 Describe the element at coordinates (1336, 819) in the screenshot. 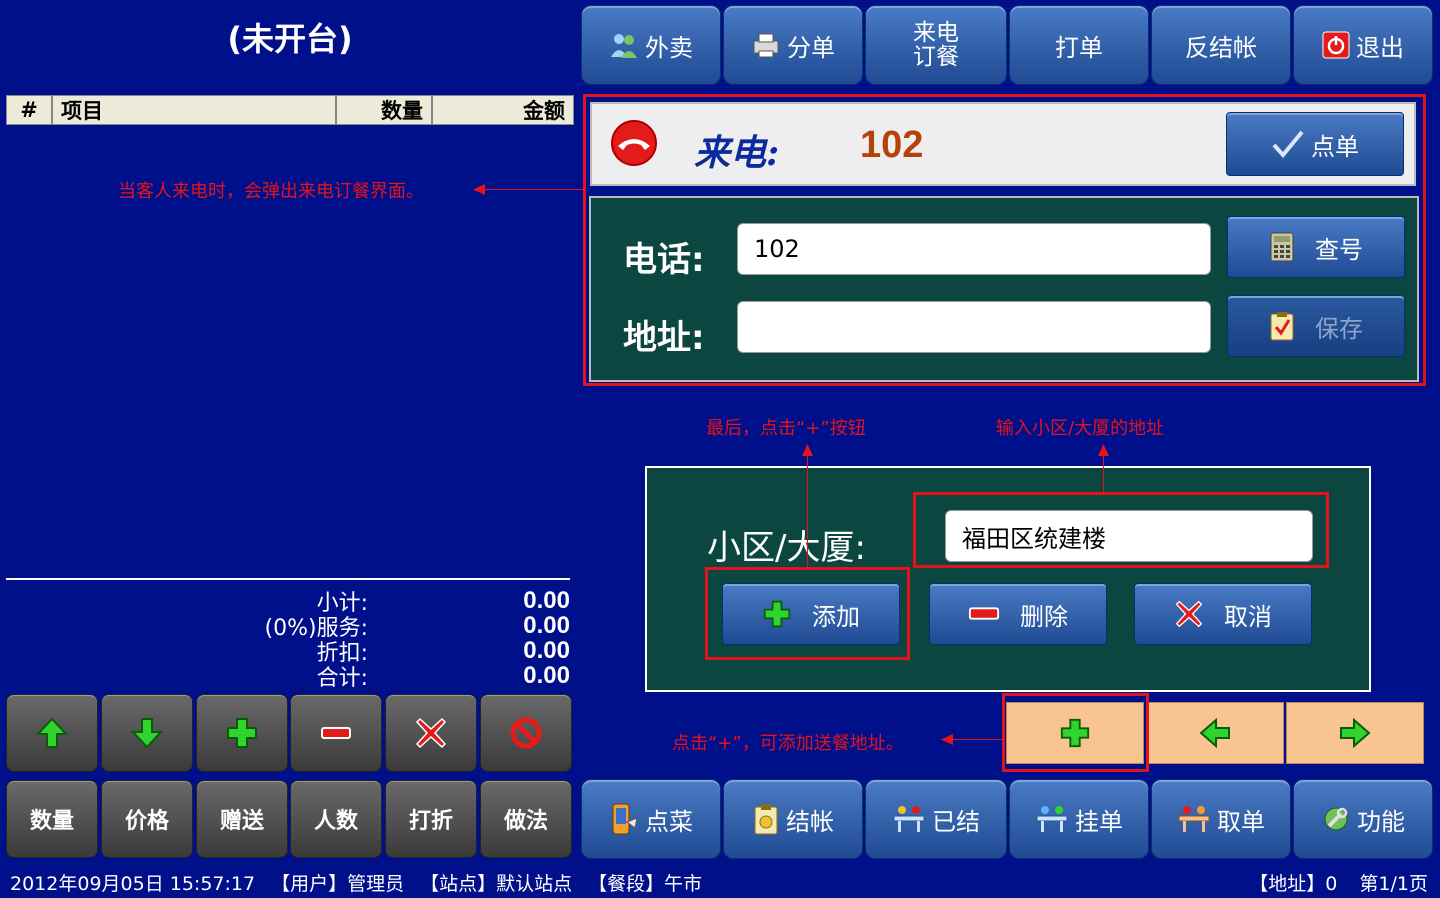

I see `tools-icon` at that location.